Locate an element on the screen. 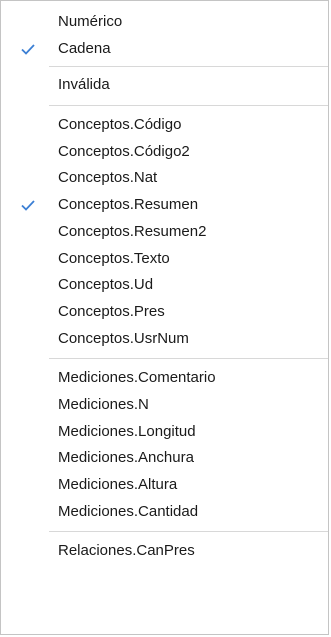  menu-item-mediciones-n: Mediciones.N is located at coordinates (164, 405).